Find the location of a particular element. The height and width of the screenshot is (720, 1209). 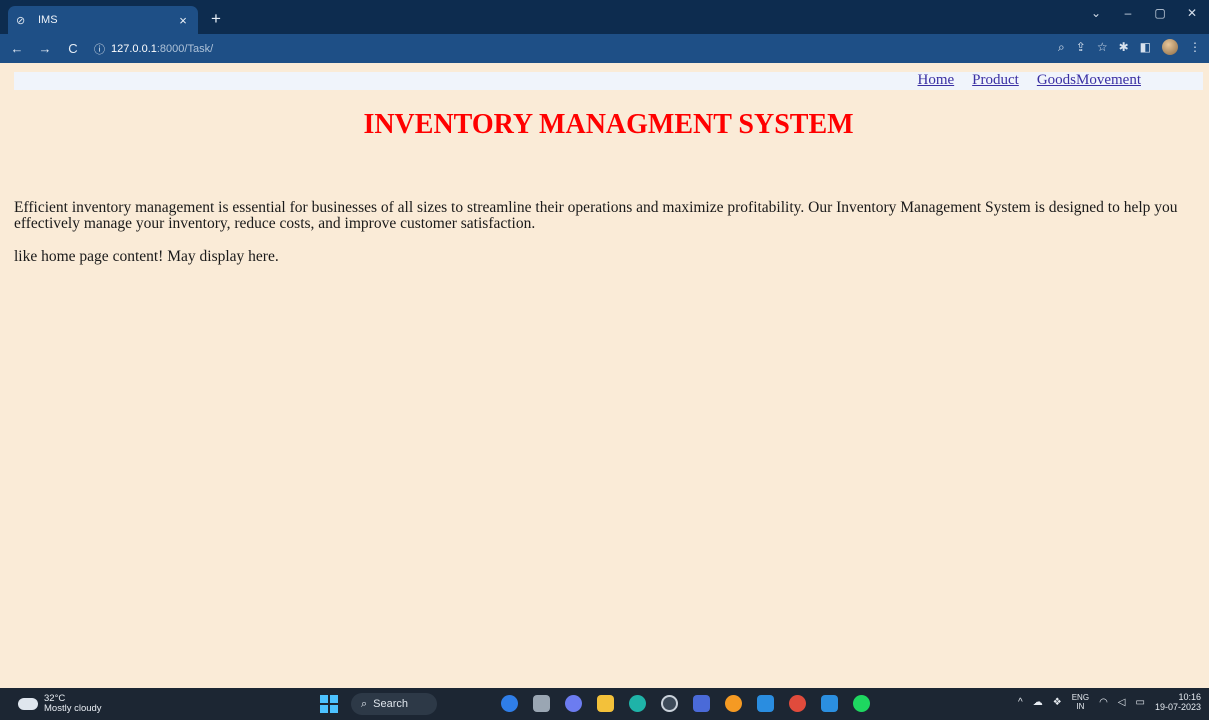

spotify-app-icon is located at coordinates (861, 703).